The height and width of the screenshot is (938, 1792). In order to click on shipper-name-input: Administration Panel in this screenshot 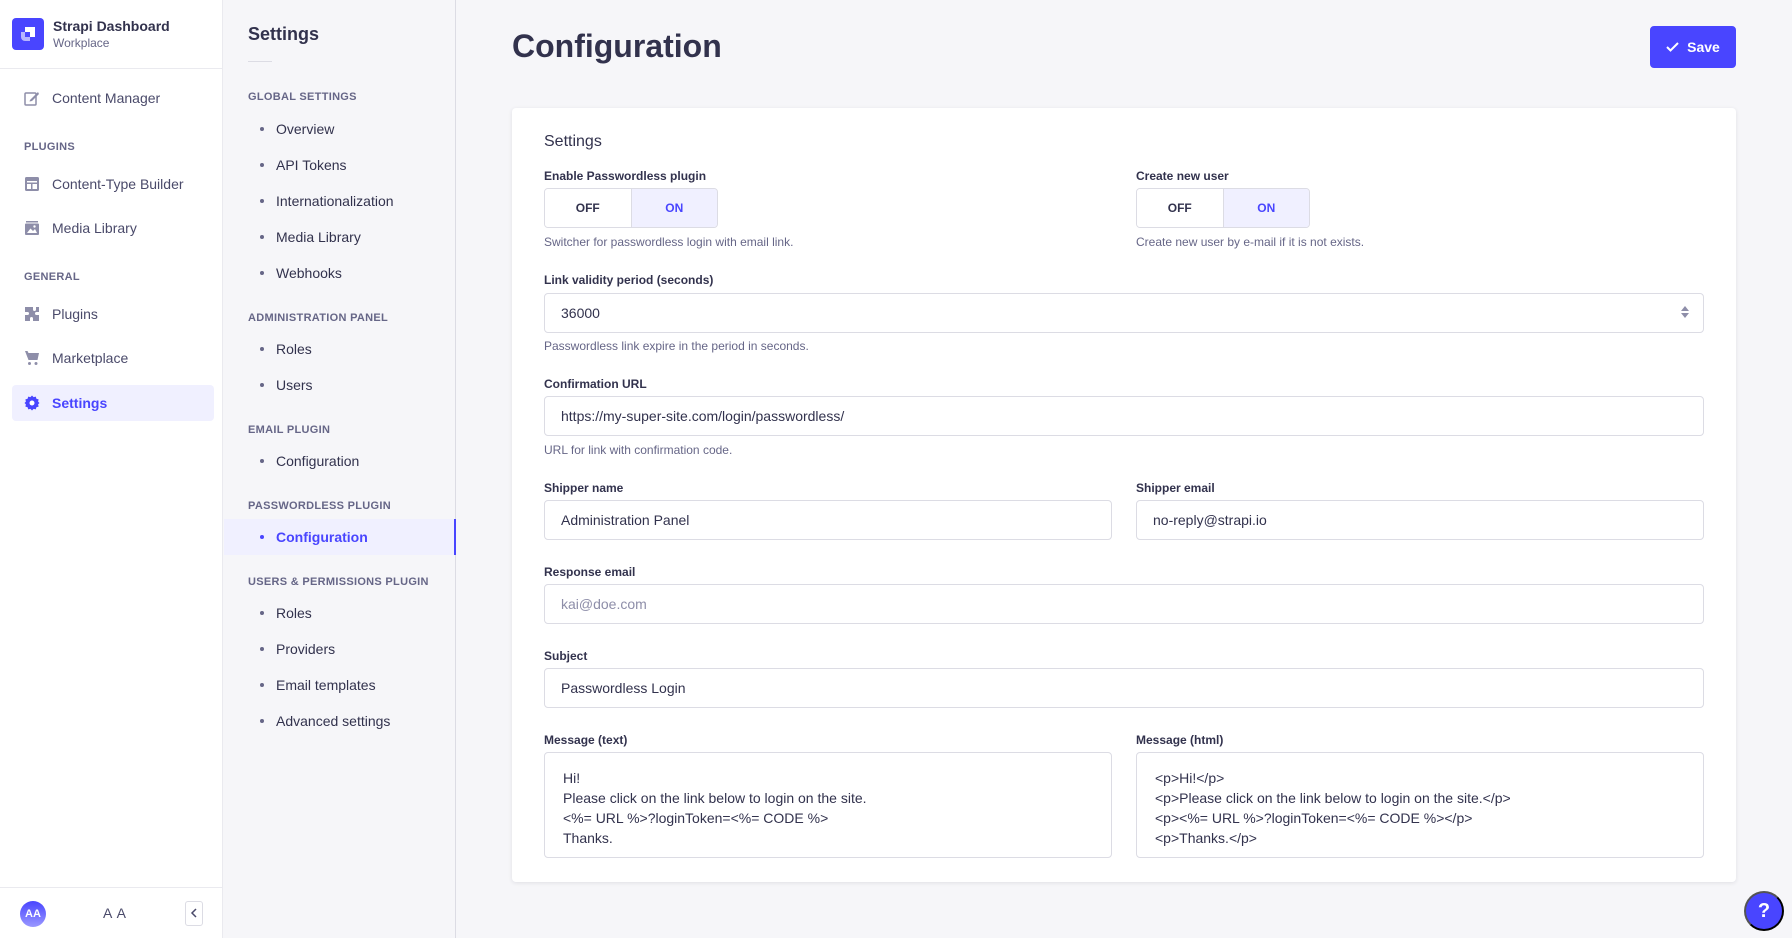, I will do `click(828, 520)`.